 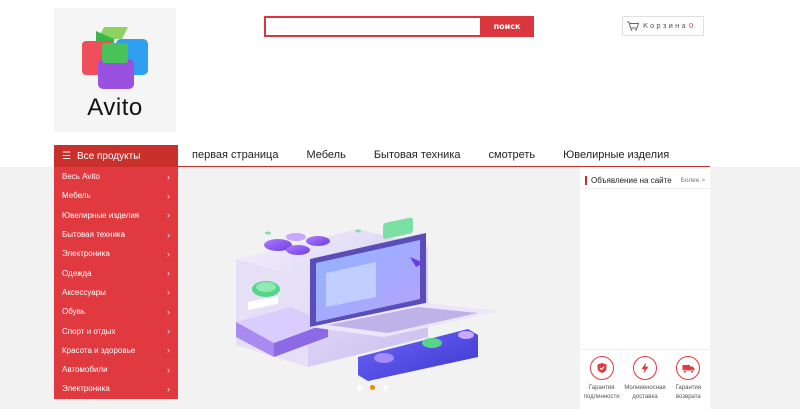 What do you see at coordinates (372, 26) in the screenshot?
I see `search-input` at bounding box center [372, 26].